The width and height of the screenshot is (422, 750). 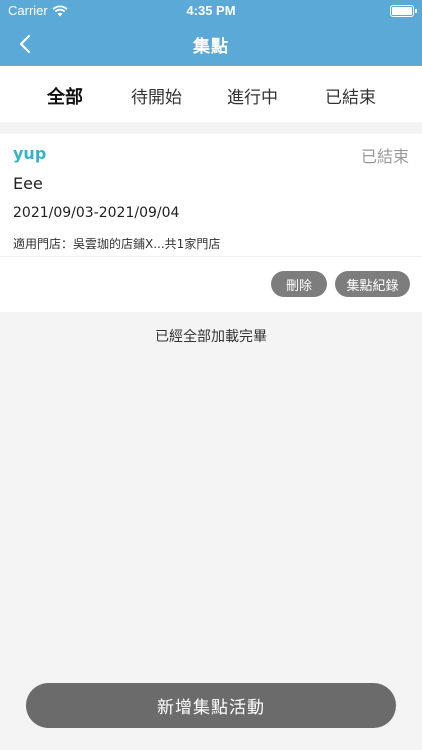 I want to click on store-value: 吳雲珈的店鋪X...共1家門店, so click(x=147, y=244).